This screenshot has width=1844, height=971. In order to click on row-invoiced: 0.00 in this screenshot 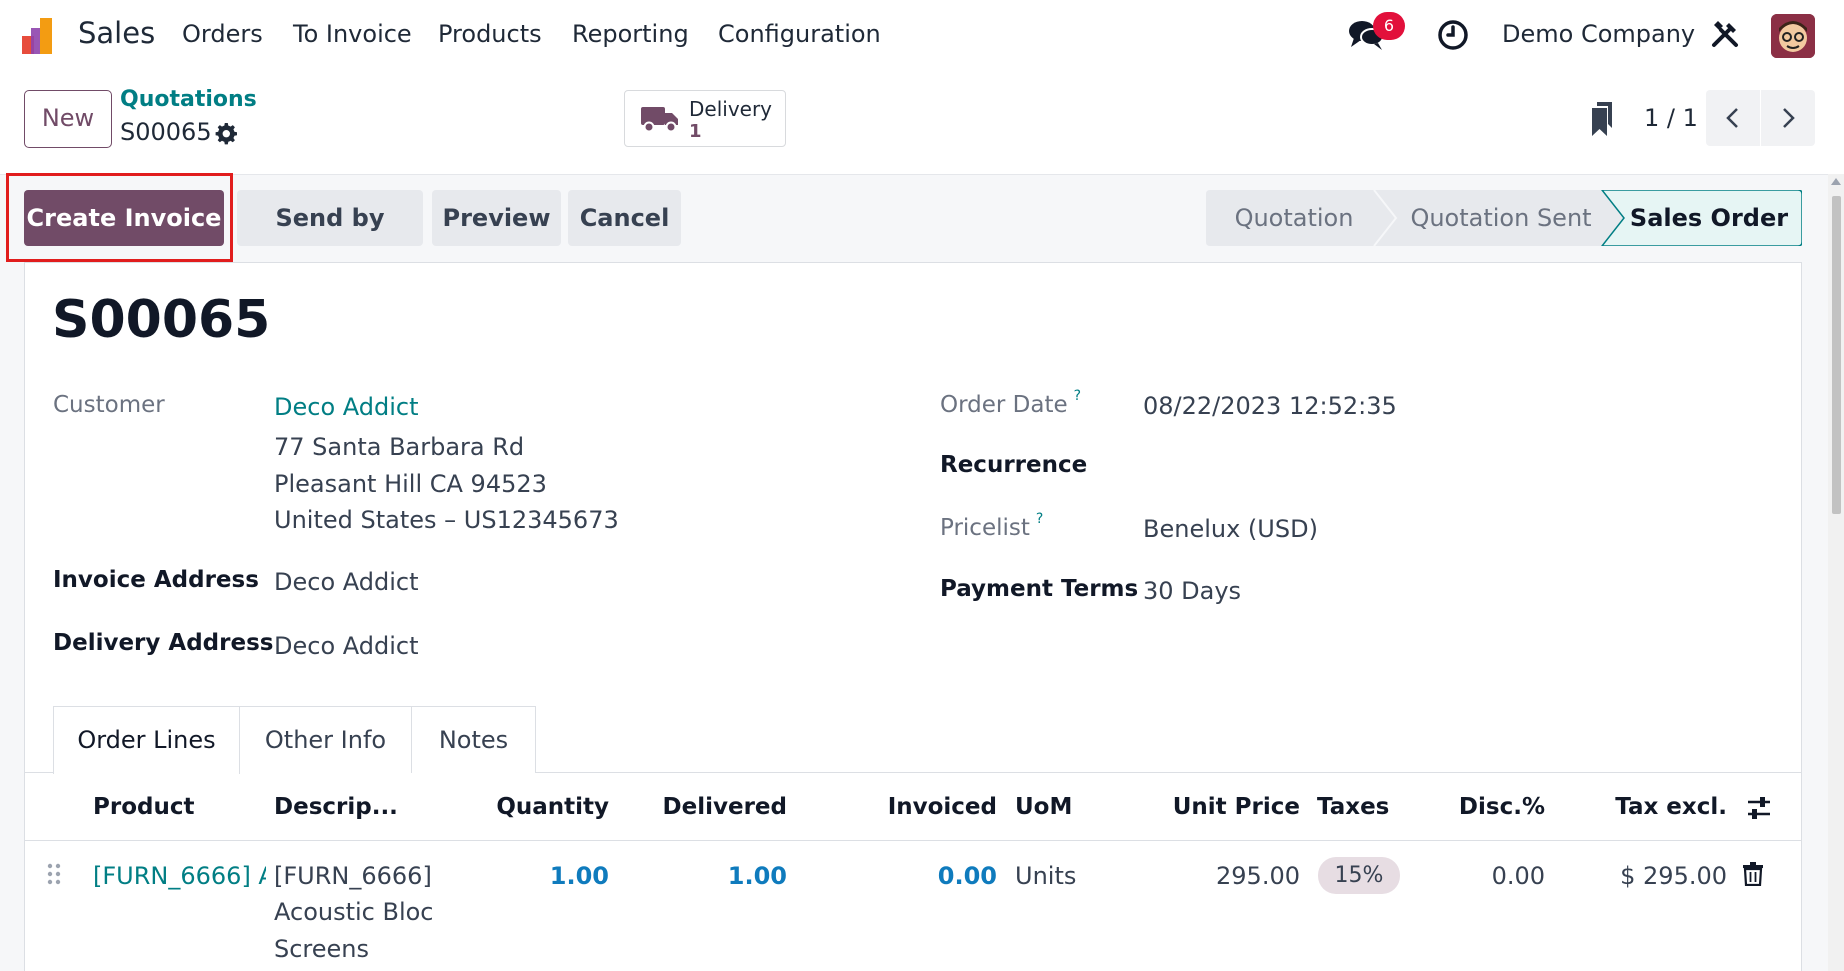, I will do `click(928, 876)`.